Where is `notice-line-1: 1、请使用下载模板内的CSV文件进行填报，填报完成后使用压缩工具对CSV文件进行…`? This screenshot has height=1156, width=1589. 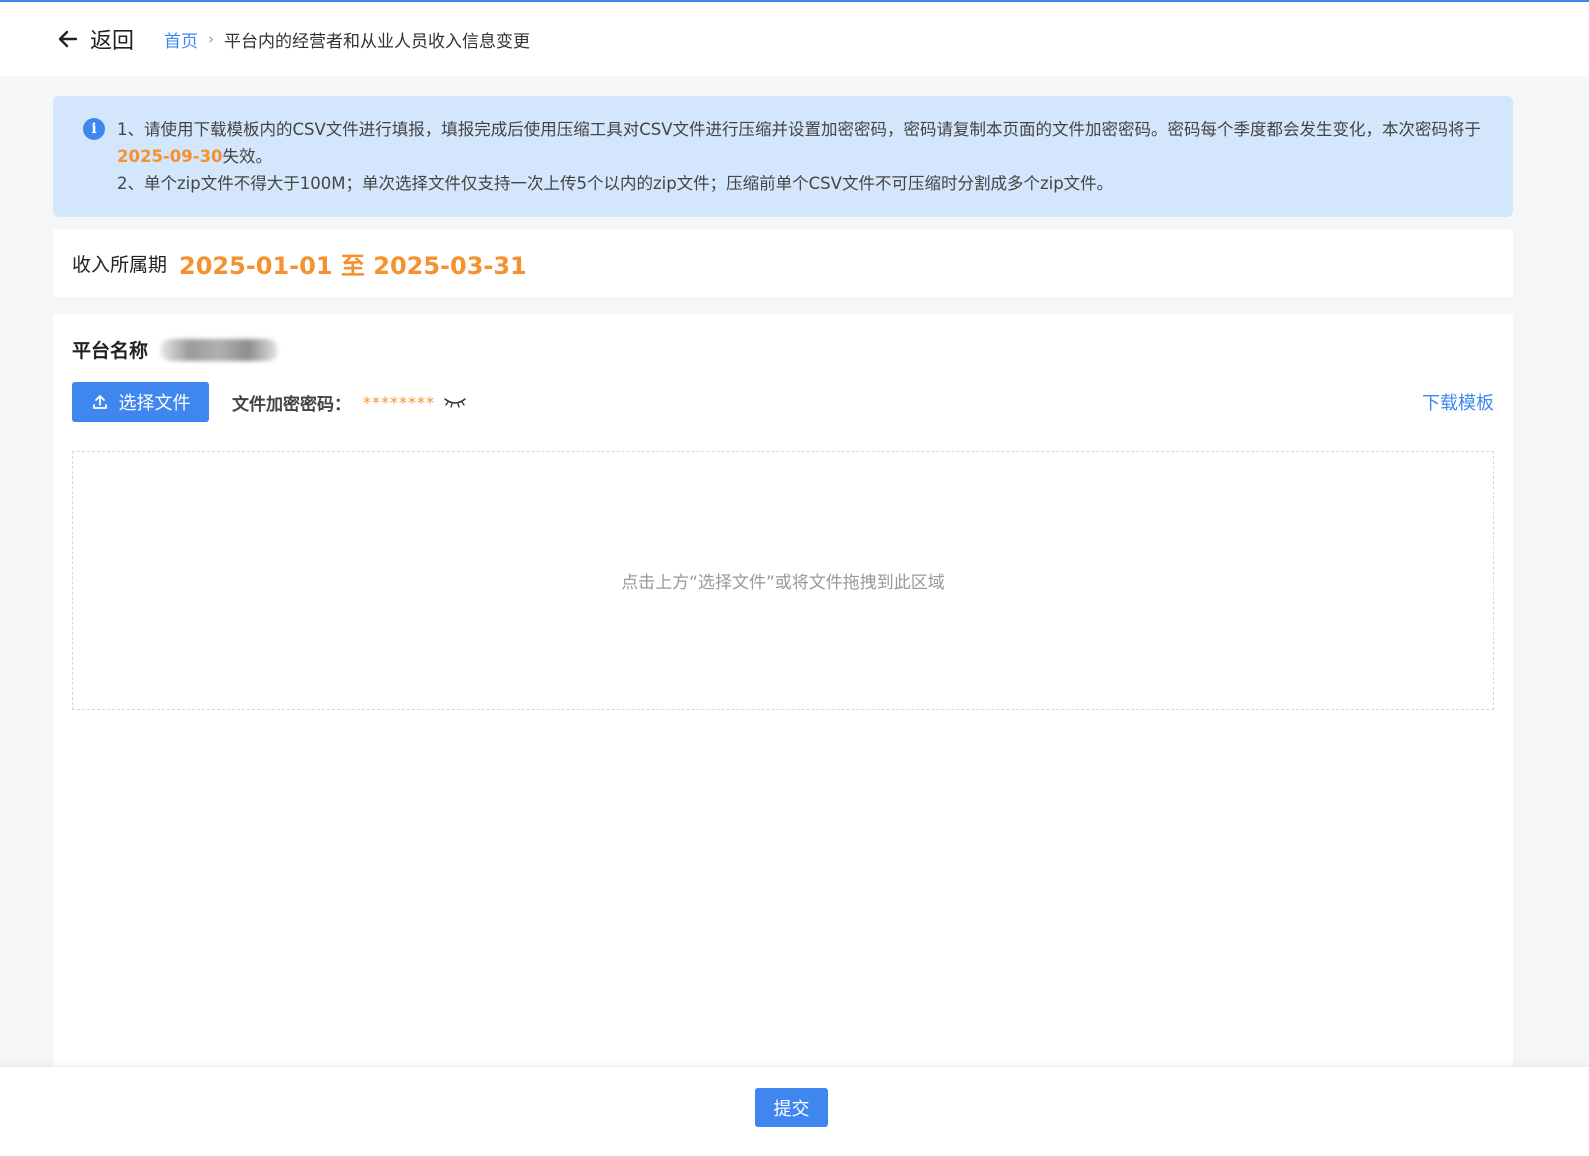 notice-line-1: 1、请使用下载模板内的CSV文件进行填报，填报完成后使用压缩工具对CSV文件进行… is located at coordinates (800, 143).